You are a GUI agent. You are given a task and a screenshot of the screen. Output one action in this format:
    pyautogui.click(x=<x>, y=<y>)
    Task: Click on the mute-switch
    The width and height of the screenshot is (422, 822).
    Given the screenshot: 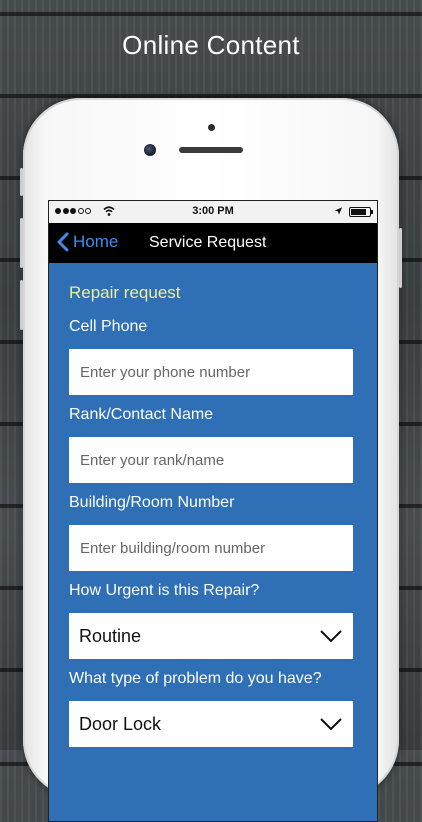 What is the action you would take?
    pyautogui.click(x=21, y=182)
    